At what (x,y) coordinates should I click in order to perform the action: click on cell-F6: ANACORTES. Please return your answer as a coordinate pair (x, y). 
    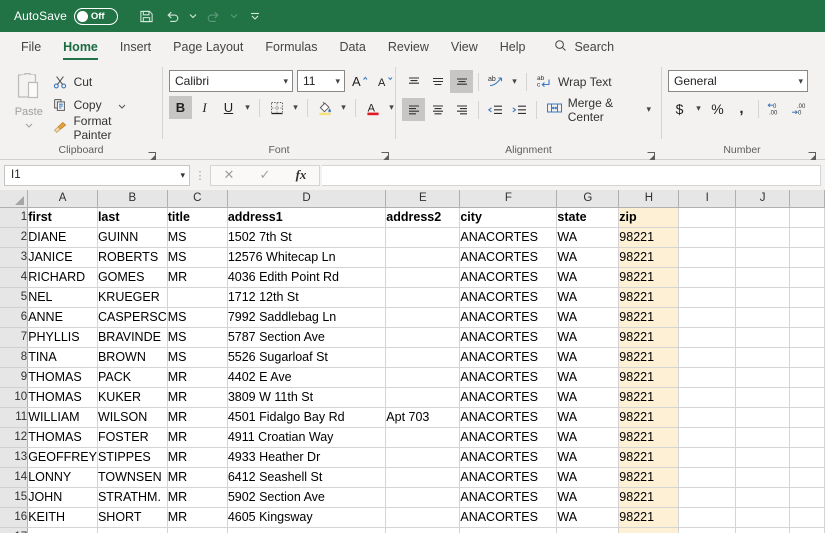
    Looking at the image, I should click on (508, 317).